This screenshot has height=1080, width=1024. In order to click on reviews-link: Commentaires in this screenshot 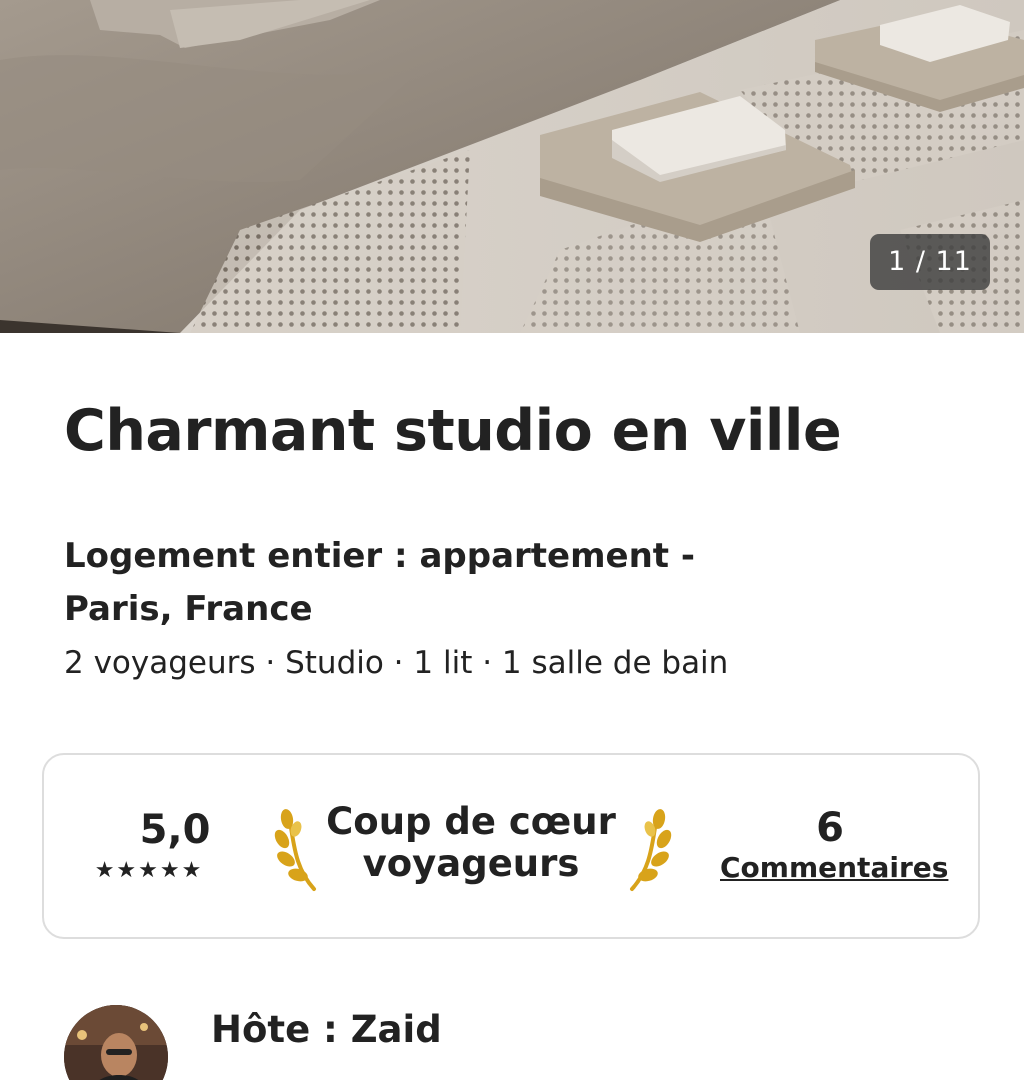, I will do `click(834, 867)`.